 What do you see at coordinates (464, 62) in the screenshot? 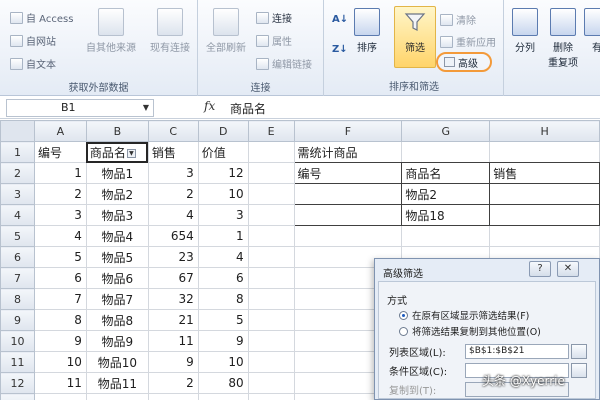
I see `advanced-filter-button: 高级` at bounding box center [464, 62].